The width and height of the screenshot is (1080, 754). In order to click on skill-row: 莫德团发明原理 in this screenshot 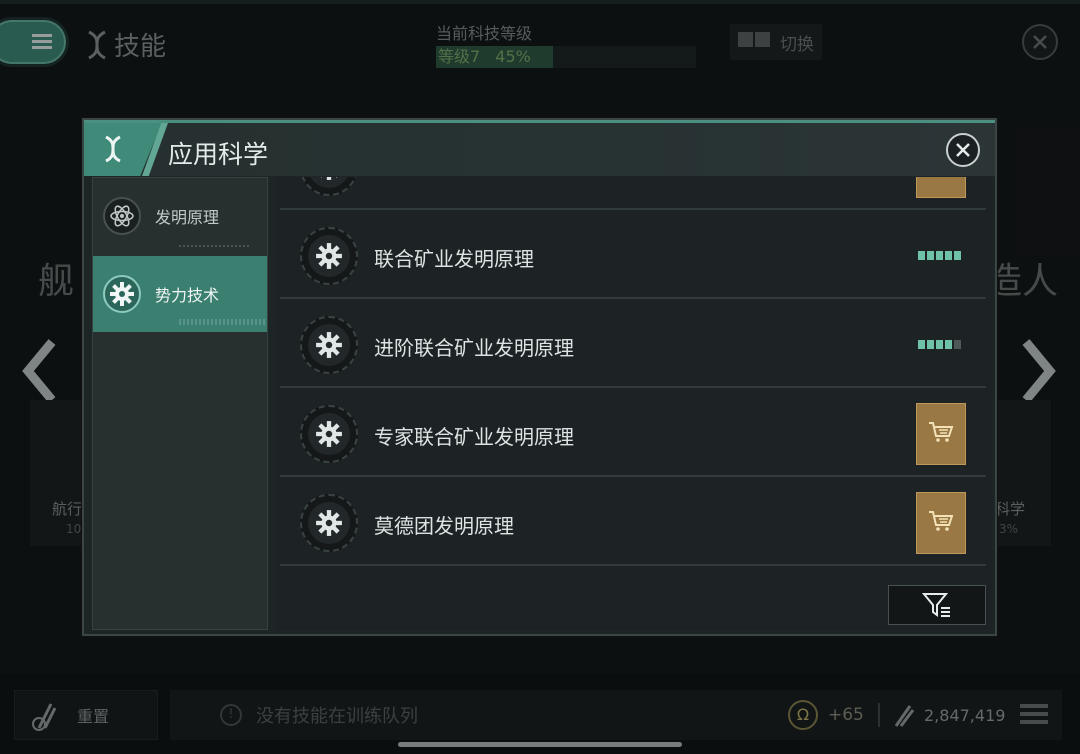, I will do `click(633, 522)`.